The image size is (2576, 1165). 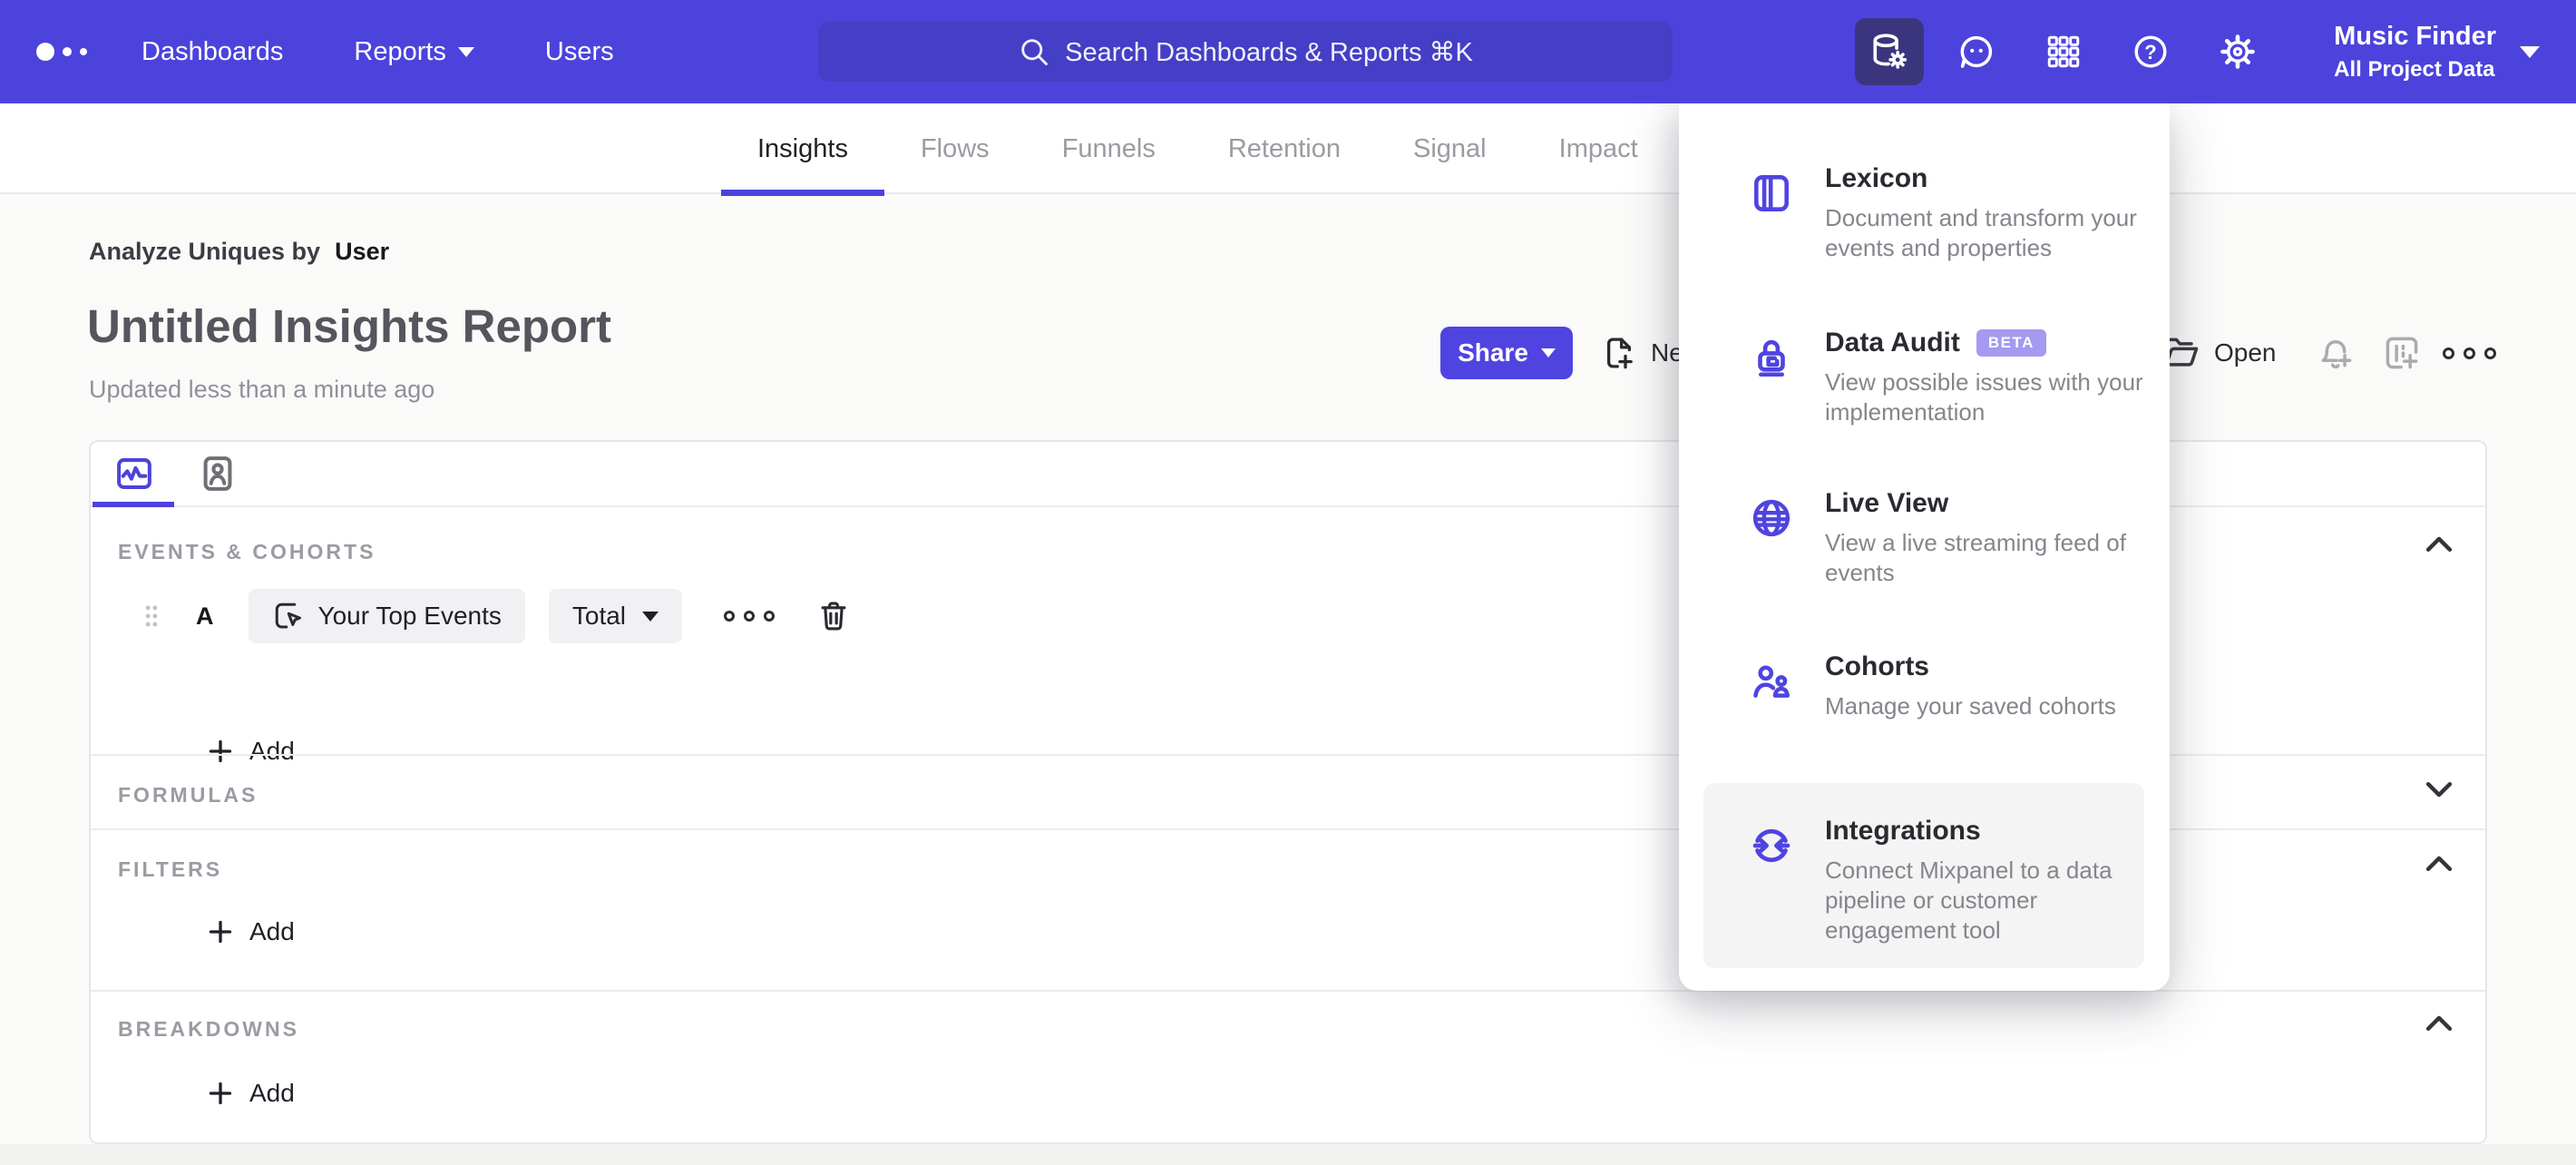 I want to click on search-placeholder: Search Dashboards & Reports ⌘K, so click(x=1269, y=52).